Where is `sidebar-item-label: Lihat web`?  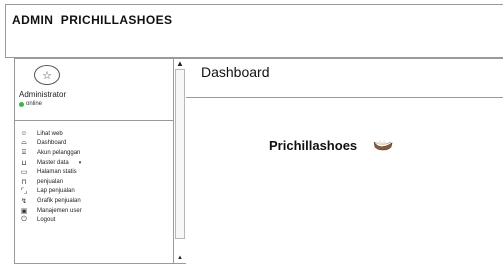
sidebar-item-label: Lihat web is located at coordinates (50, 133).